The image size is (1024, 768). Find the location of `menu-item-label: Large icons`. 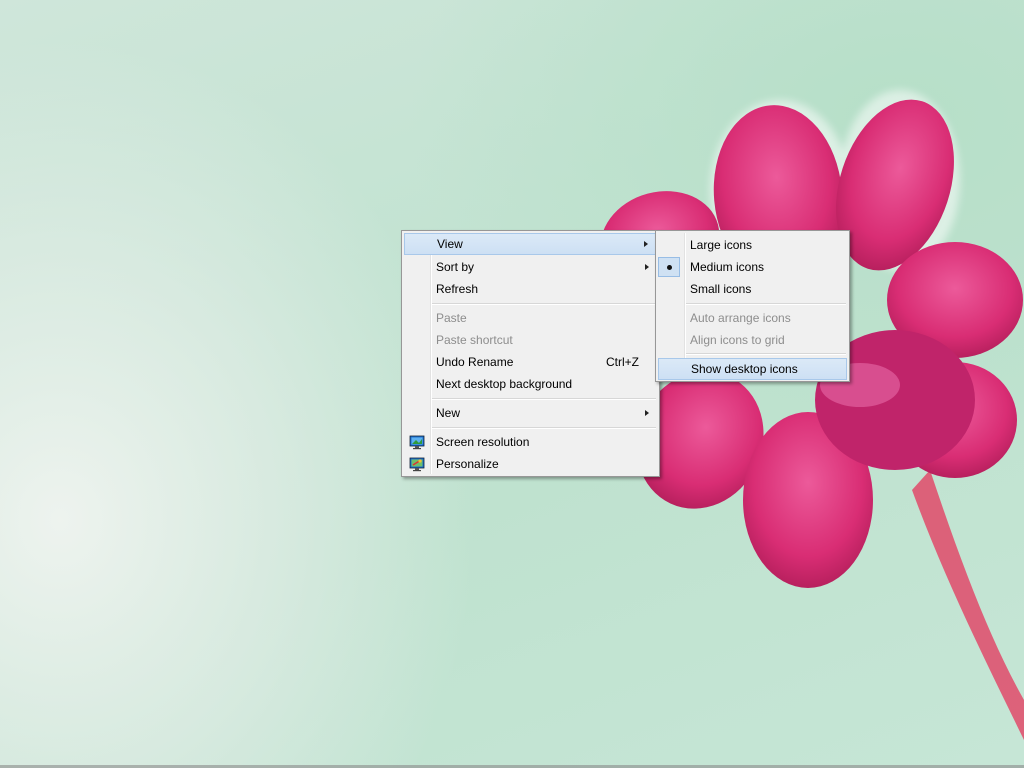

menu-item-label: Large icons is located at coordinates (721, 245).